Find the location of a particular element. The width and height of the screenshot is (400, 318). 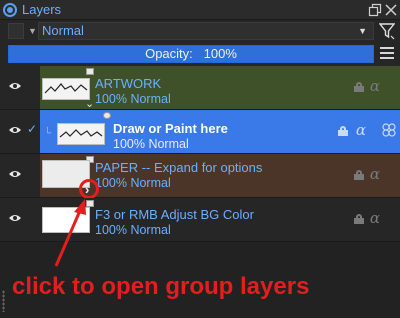

opacity-row: Opacity: 100% is located at coordinates (200, 54).